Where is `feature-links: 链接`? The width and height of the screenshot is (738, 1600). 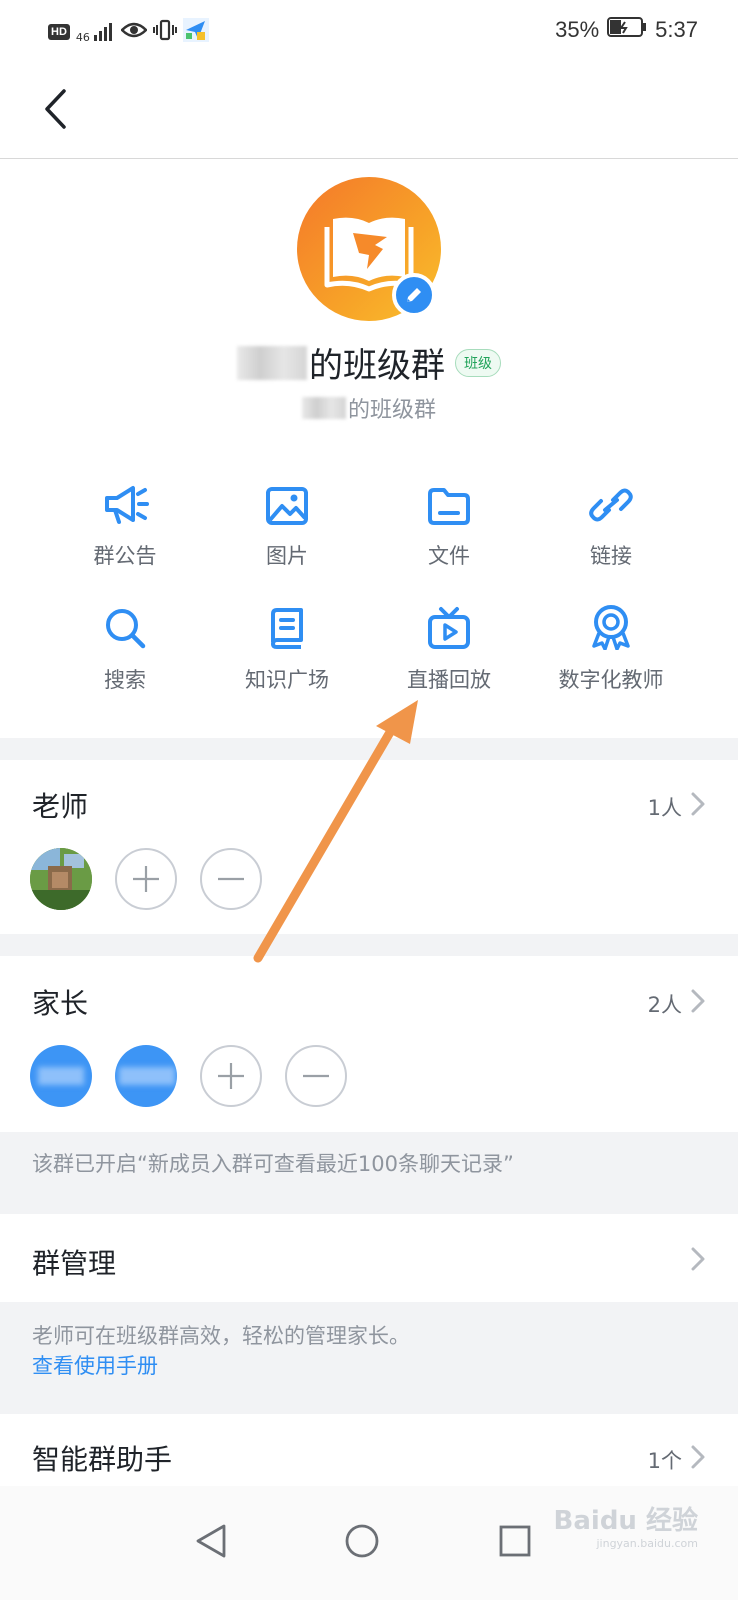
feature-links: 链接 is located at coordinates (611, 524).